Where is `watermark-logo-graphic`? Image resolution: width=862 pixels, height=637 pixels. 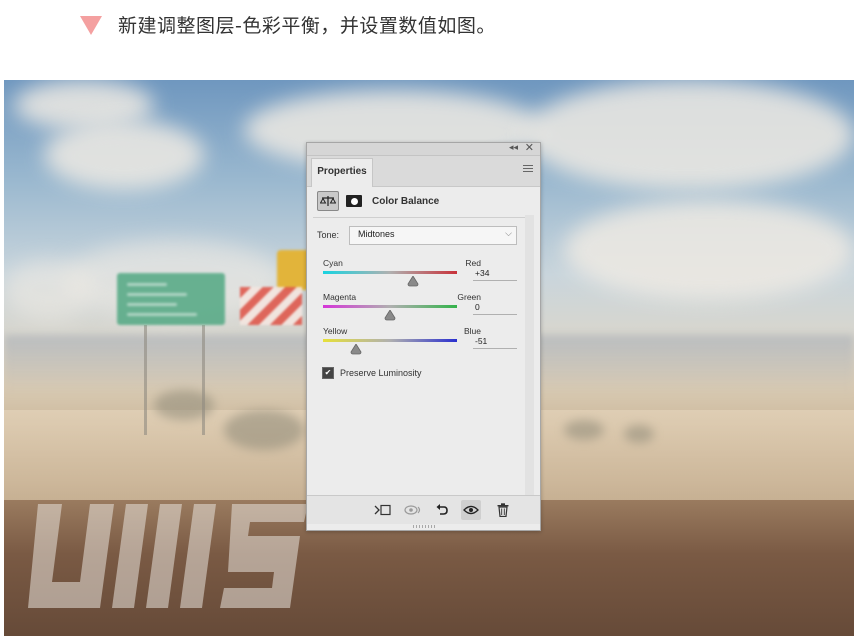 watermark-logo-graphic is located at coordinates (168, 556).